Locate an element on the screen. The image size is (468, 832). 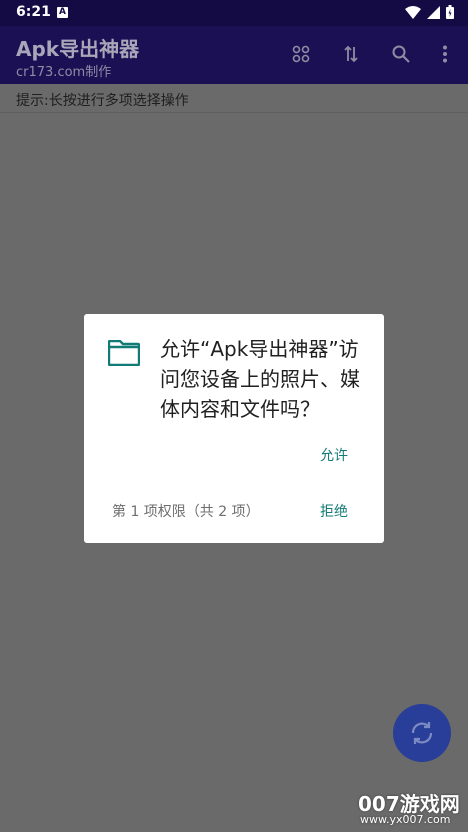
more-options-button is located at coordinates (445, 54).